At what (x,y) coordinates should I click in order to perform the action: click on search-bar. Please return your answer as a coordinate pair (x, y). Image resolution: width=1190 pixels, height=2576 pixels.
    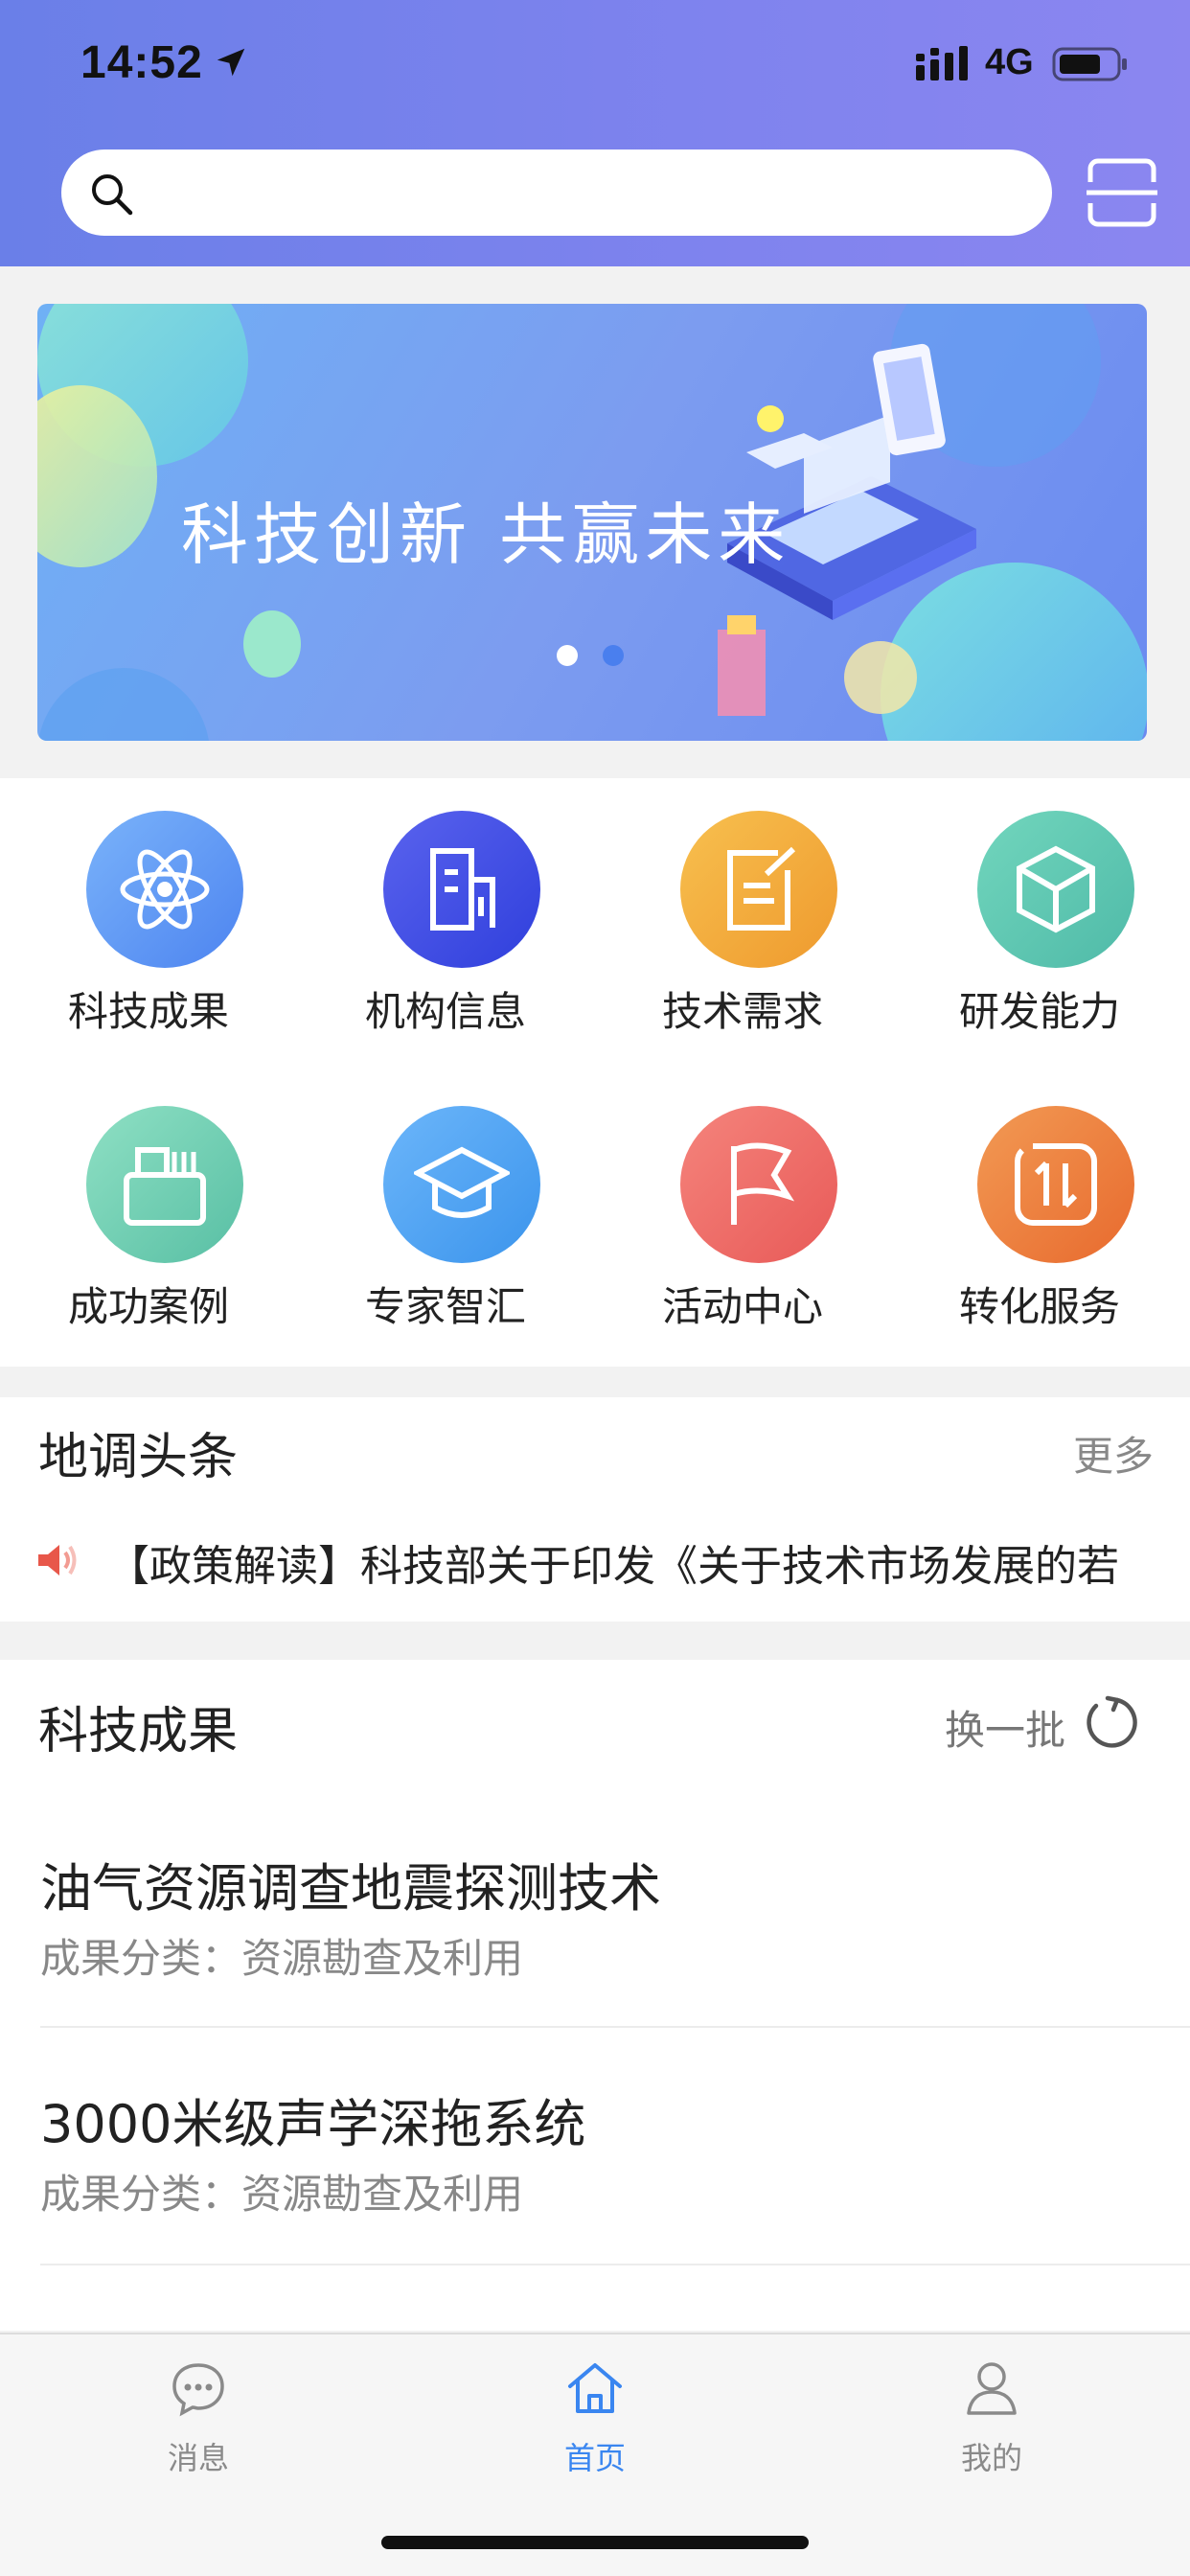
    Looking at the image, I should click on (557, 193).